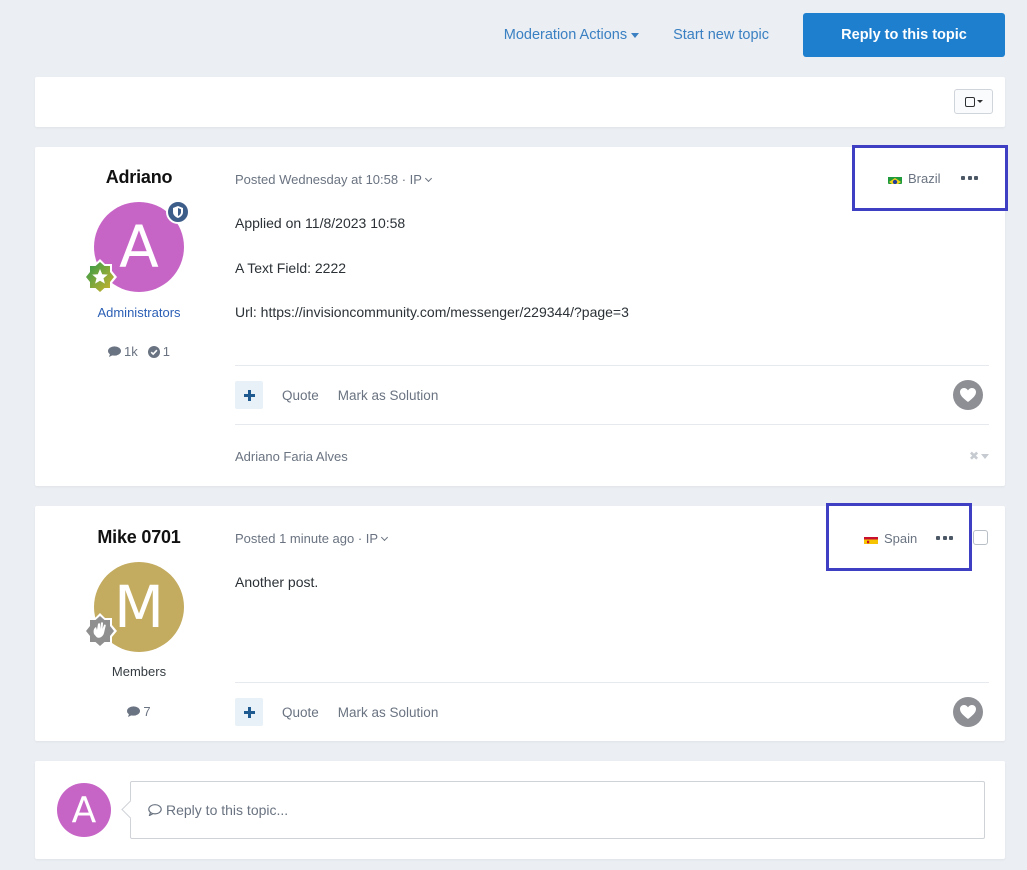 This screenshot has height=870, width=1027. I want to click on checkbox-icon, so click(969, 101).